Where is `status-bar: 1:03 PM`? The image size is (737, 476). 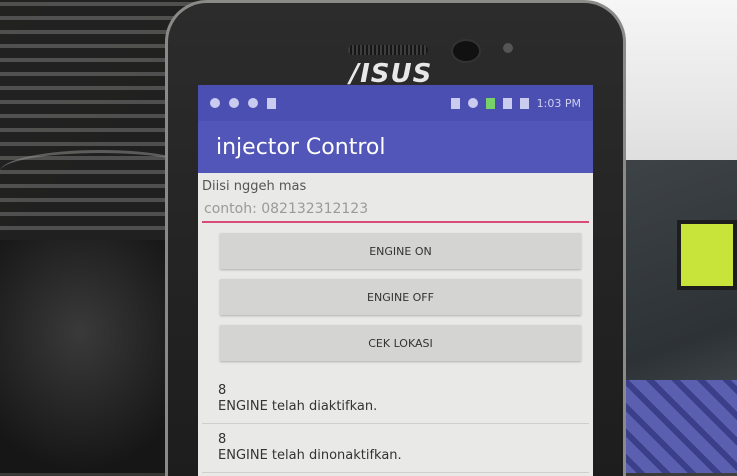
status-bar: 1:03 PM is located at coordinates (395, 103).